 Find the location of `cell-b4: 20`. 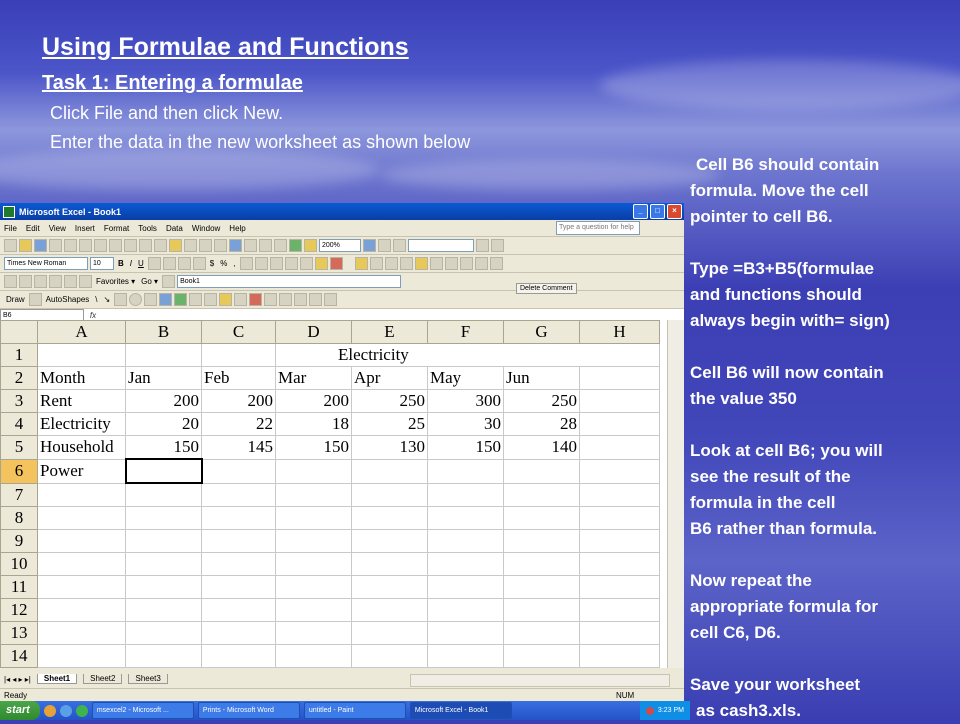

cell-b4: 20 is located at coordinates (163, 424).